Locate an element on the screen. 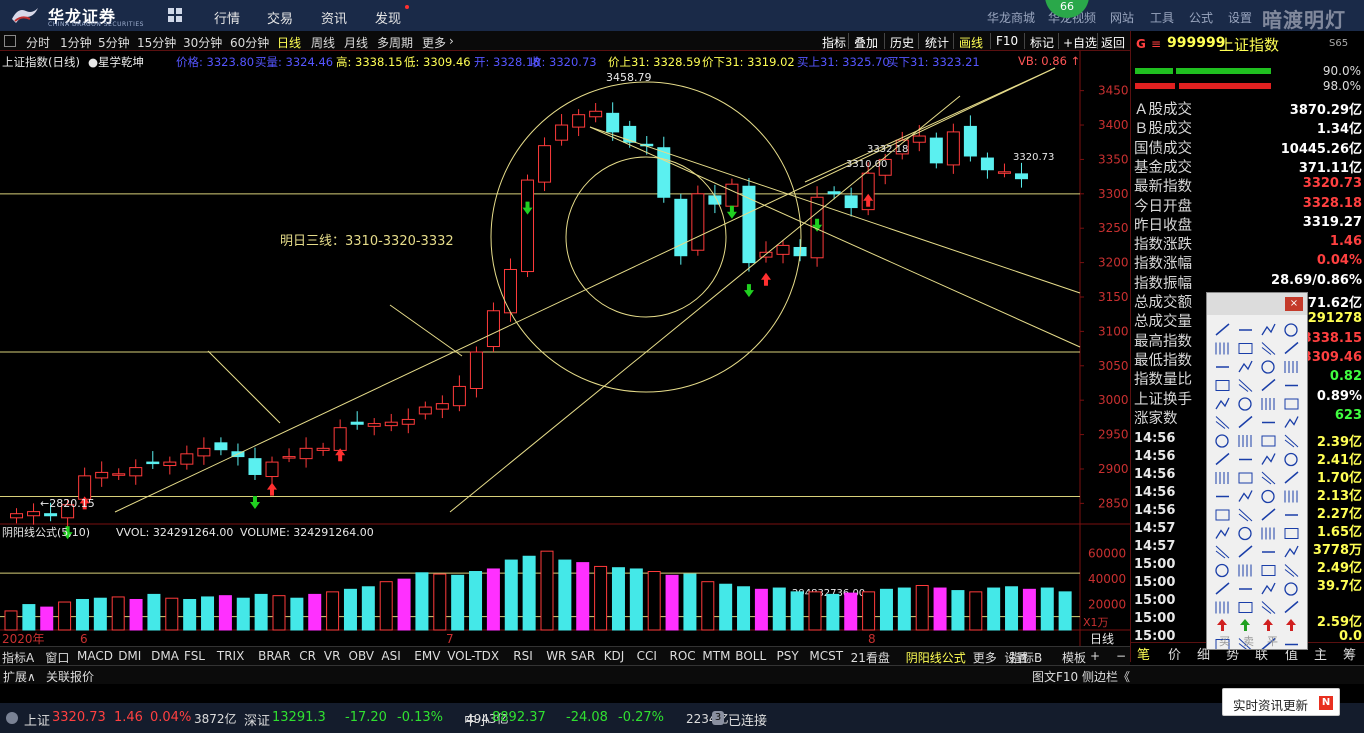 The height and width of the screenshot is (733, 1364). toolbox-close-button: × is located at coordinates (1294, 304).